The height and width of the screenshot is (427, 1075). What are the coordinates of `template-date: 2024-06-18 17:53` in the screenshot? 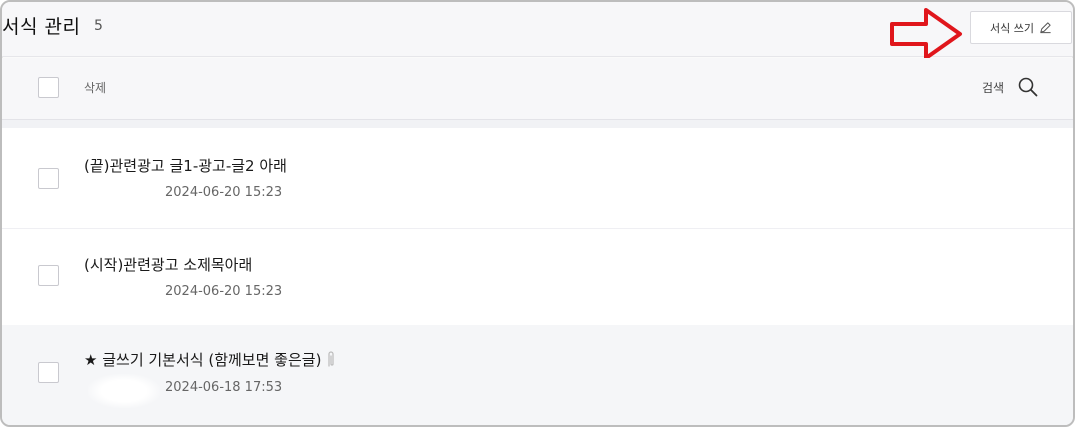 It's located at (224, 387).